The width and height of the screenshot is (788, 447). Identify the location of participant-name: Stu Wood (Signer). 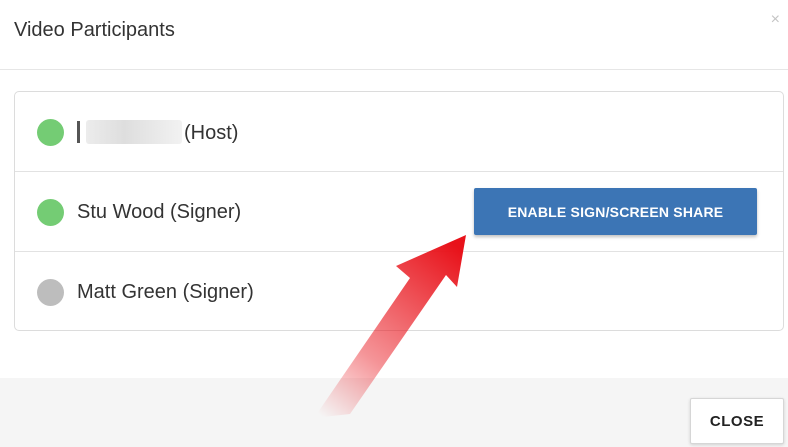
(159, 212).